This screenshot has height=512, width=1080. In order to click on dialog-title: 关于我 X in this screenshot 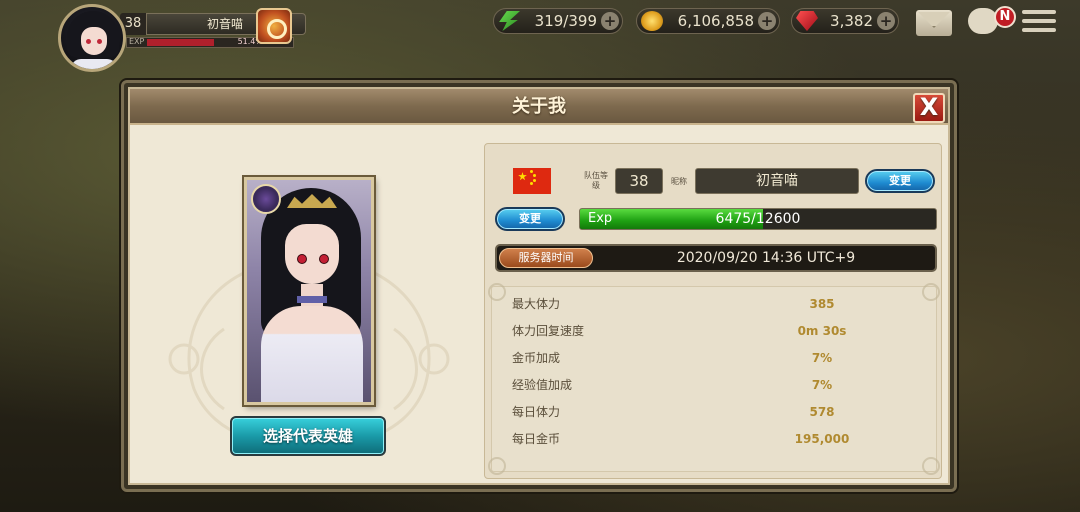, I will do `click(539, 107)`.